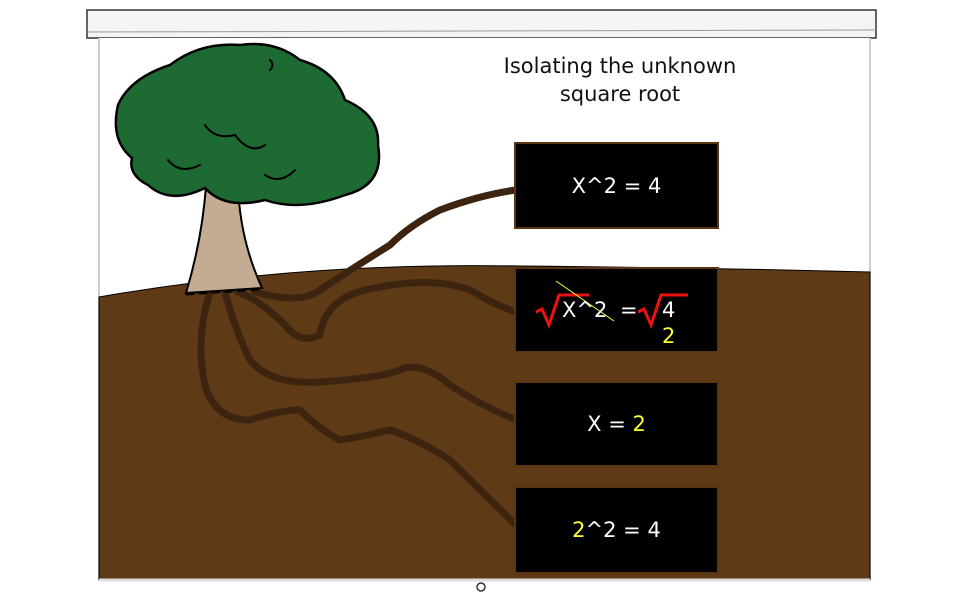 This screenshot has height=600, width=960. I want to click on diagram-title: Isolating the unknown square root, so click(620, 80).